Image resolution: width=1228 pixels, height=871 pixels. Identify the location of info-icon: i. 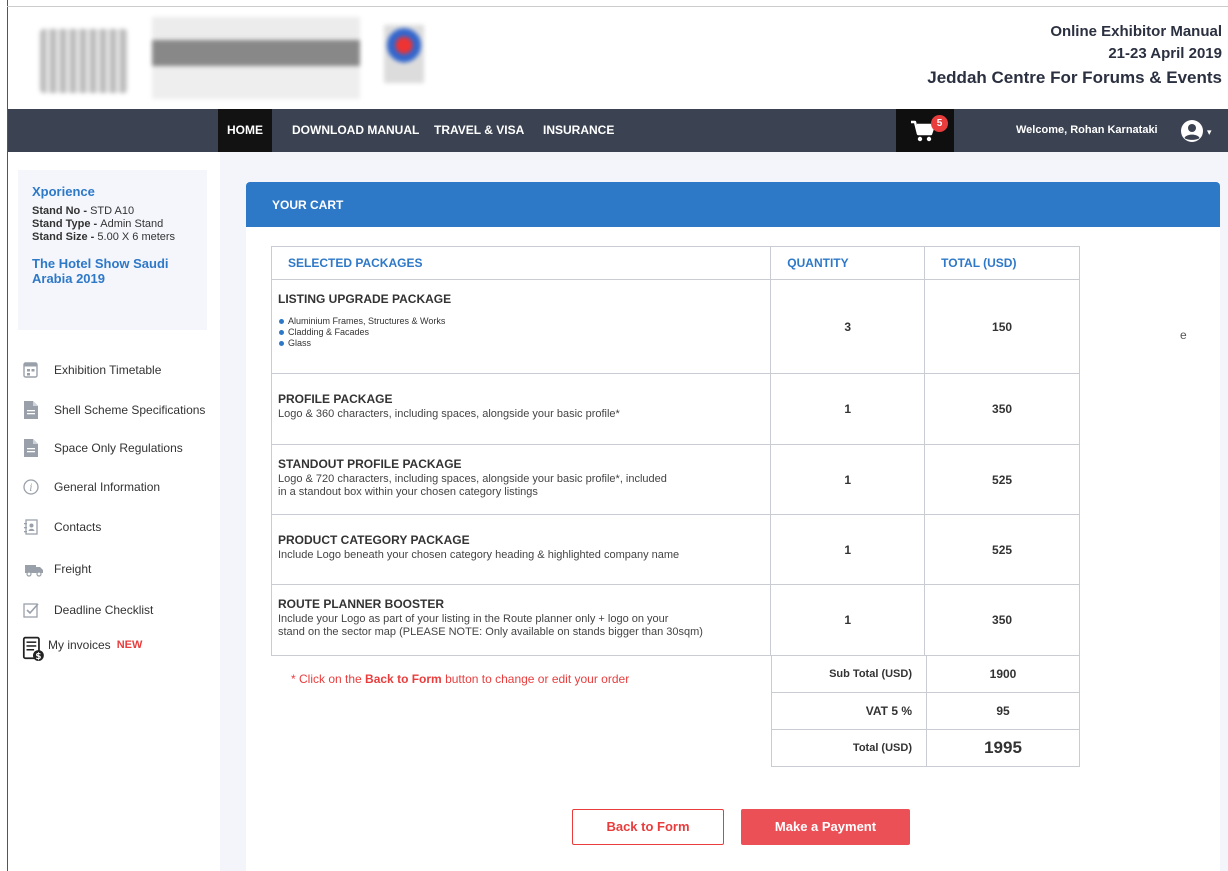
(31, 487).